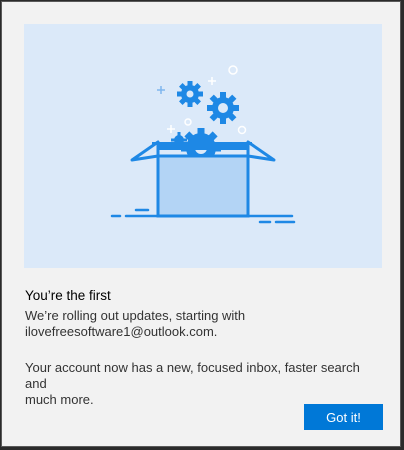 This screenshot has width=404, height=450. I want to click on description-line-1: We’re rolling out updates, starting with, so click(135, 315).